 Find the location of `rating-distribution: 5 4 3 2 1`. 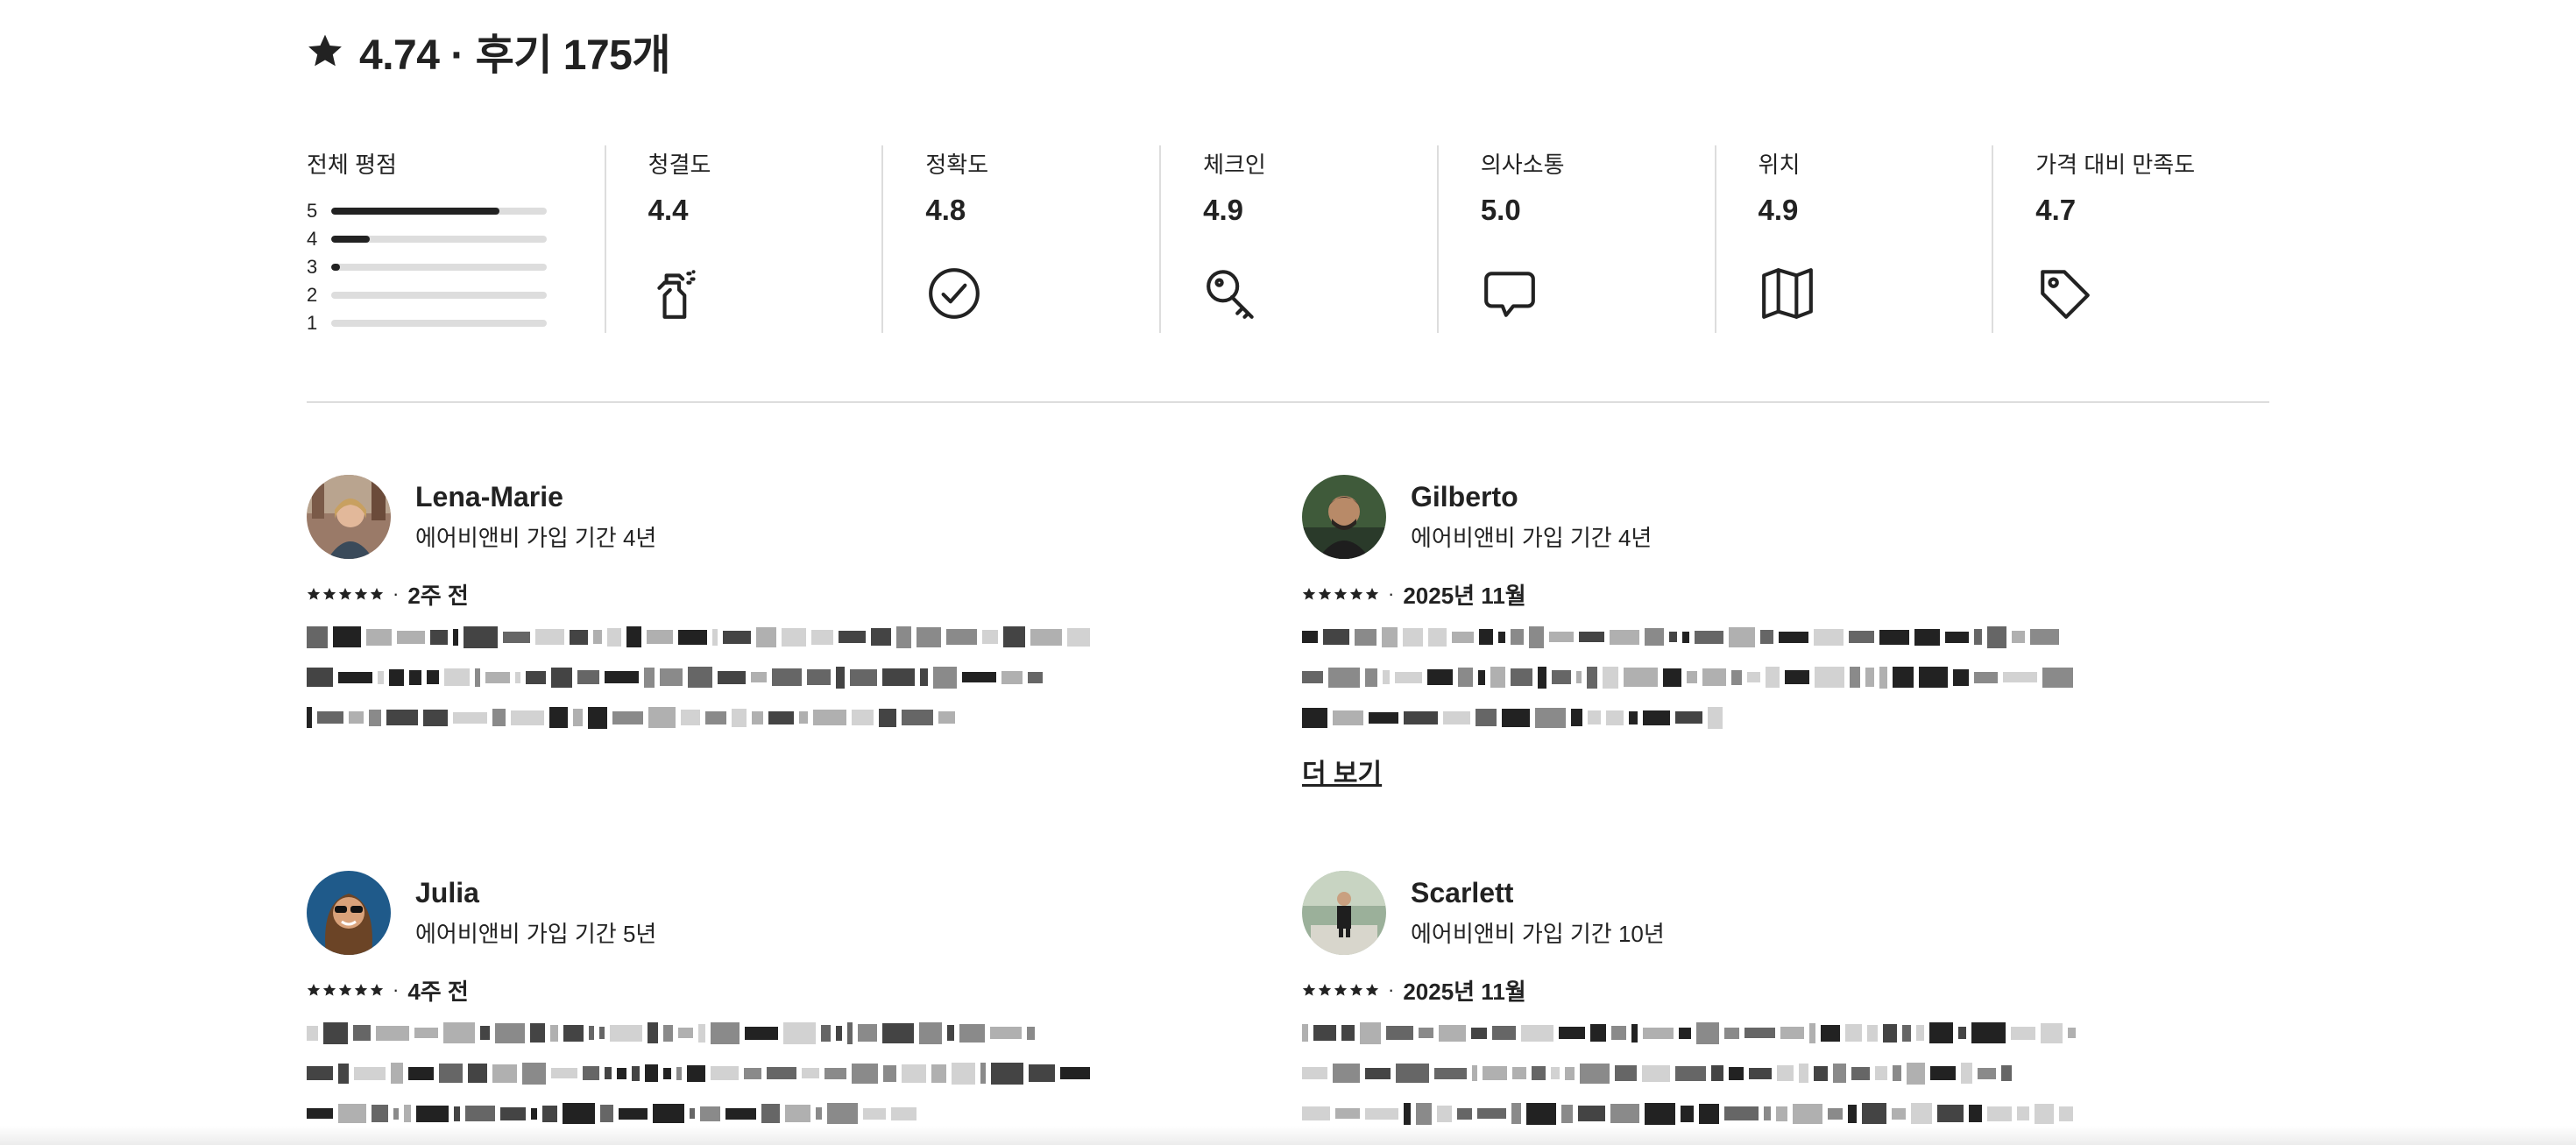

rating-distribution: 5 4 3 2 1 is located at coordinates (456, 267).